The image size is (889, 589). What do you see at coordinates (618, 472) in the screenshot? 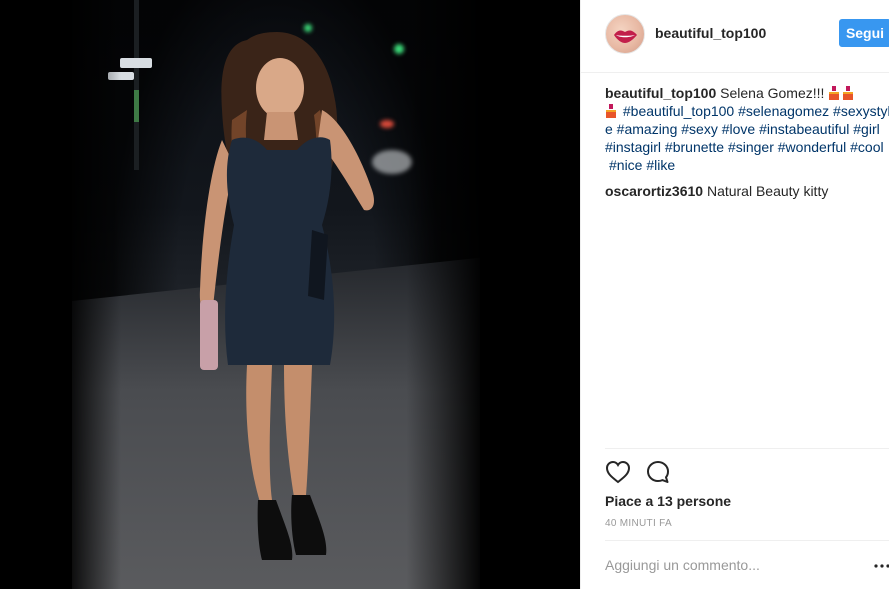
I see `heart-icon` at bounding box center [618, 472].